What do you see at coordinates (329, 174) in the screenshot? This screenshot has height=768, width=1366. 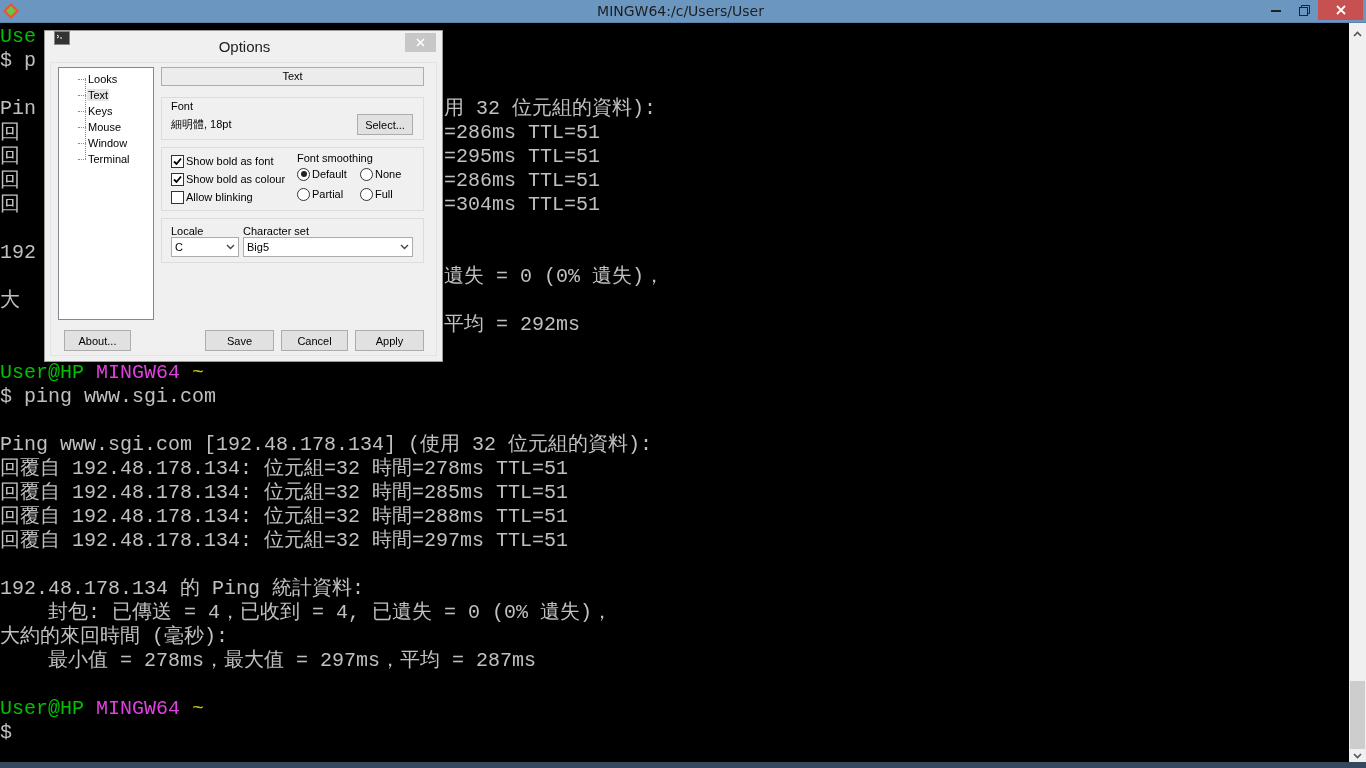 I see `radio-label: Default` at bounding box center [329, 174].